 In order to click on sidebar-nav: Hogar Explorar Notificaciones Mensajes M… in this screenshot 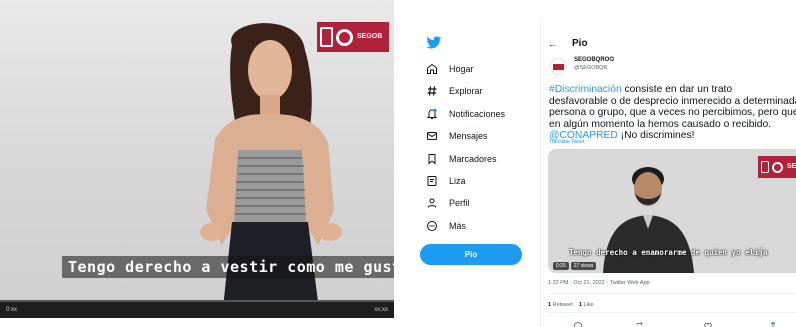, I will do `click(470, 172)`.